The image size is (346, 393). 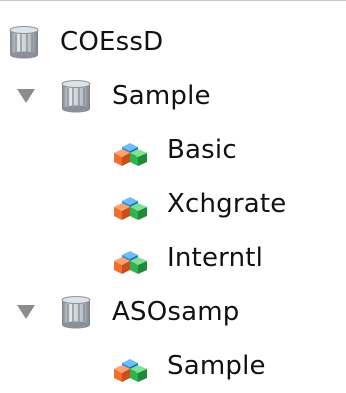 I want to click on database-server-icon, so click(x=24, y=42).